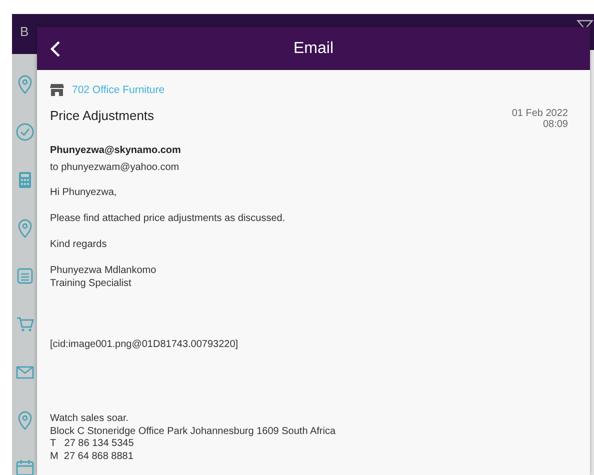 This screenshot has height=475, width=594. I want to click on list-icon, so click(25, 276).